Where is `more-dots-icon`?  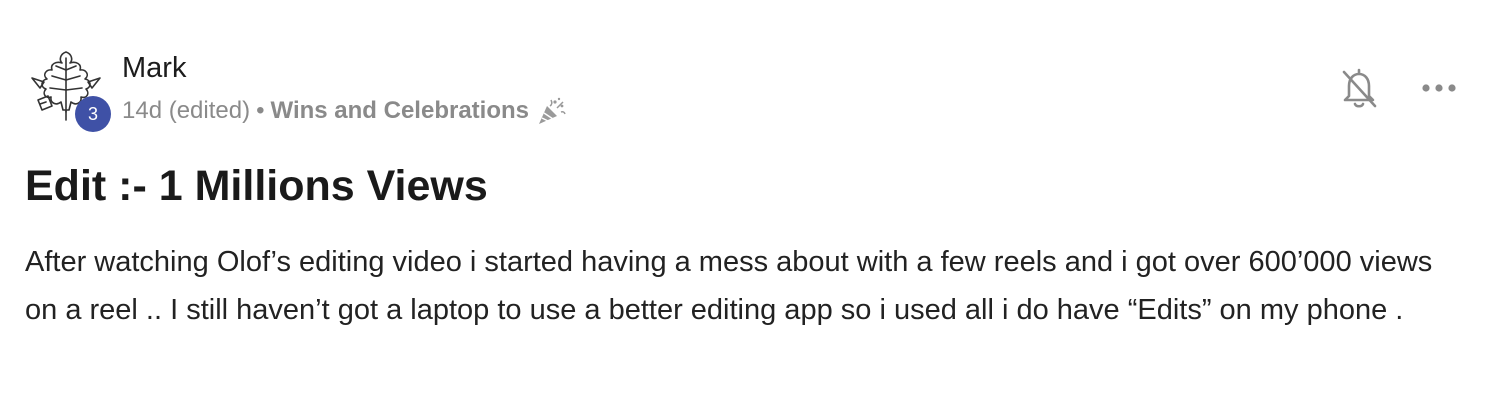
more-dots-icon is located at coordinates (1439, 88).